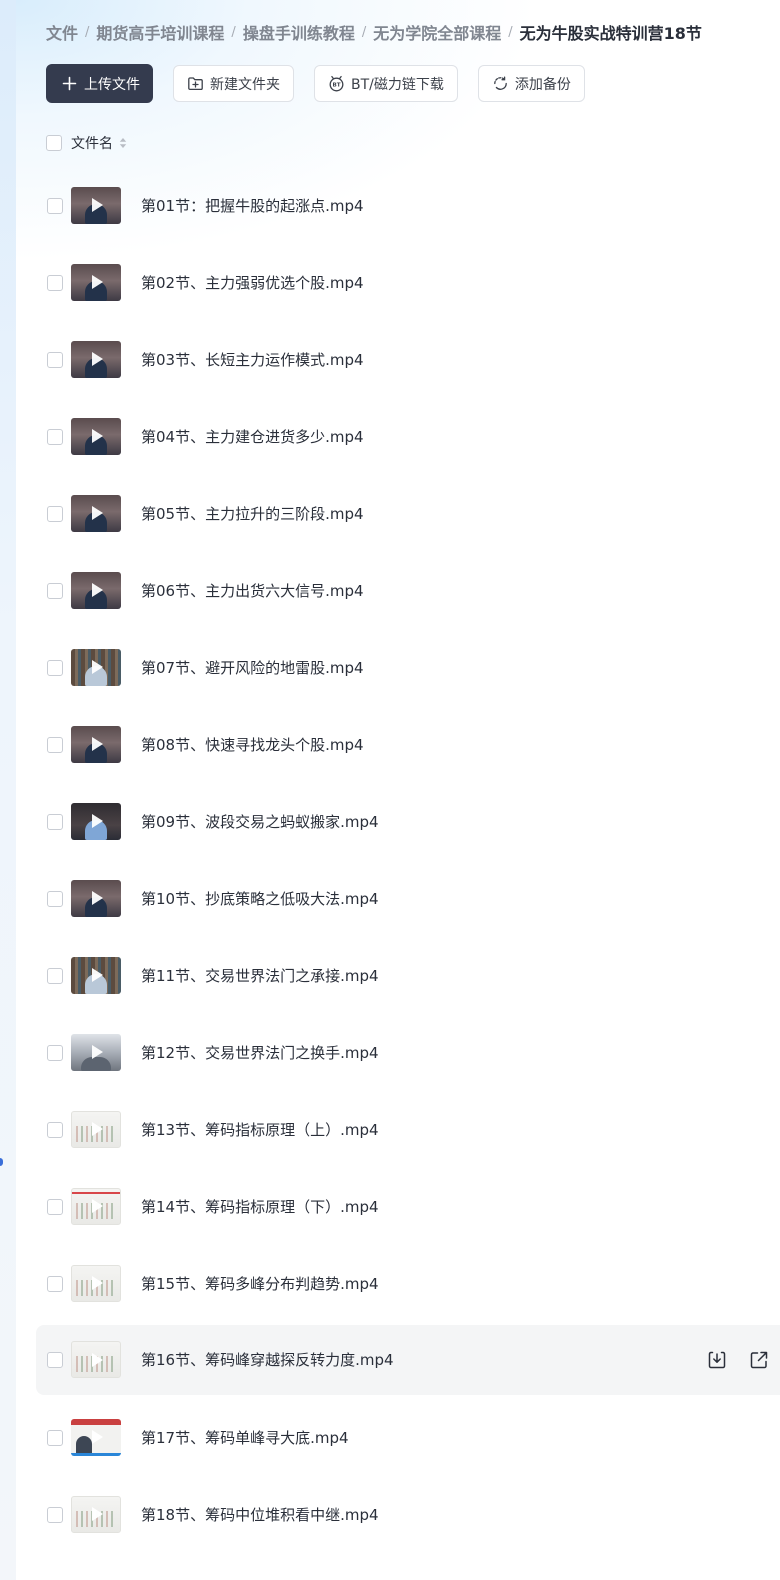 The image size is (780, 1580). I want to click on file-name: 第06节、主力出货六大信号.mp4, so click(252, 591).